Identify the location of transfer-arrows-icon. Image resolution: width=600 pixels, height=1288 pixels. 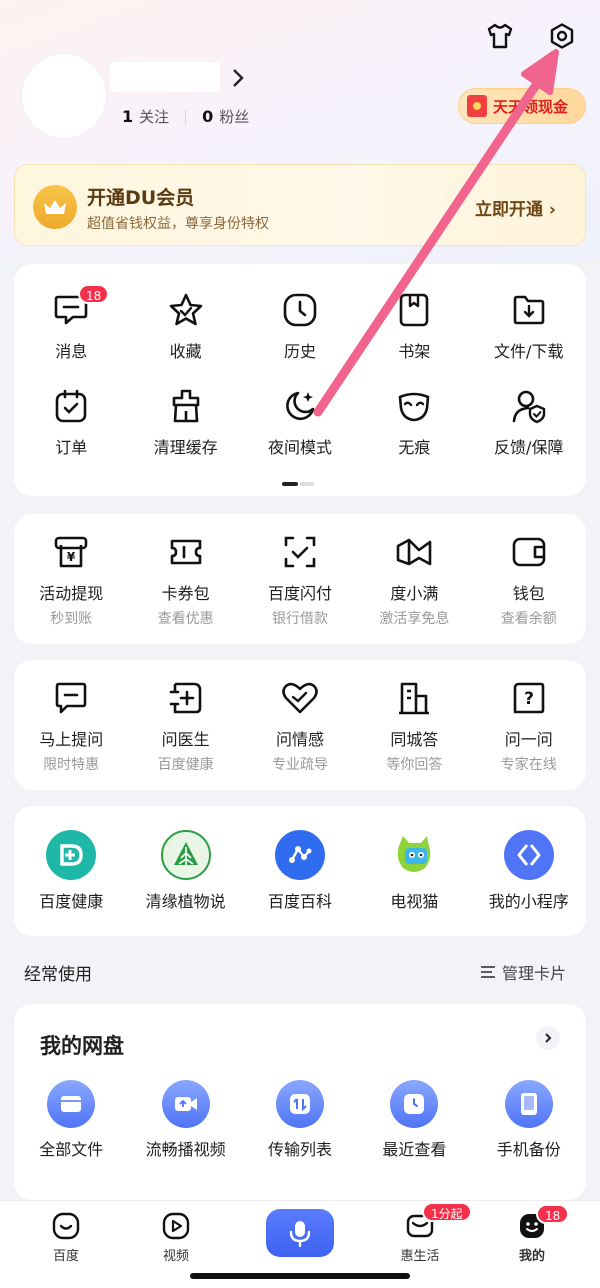
(299, 1104).